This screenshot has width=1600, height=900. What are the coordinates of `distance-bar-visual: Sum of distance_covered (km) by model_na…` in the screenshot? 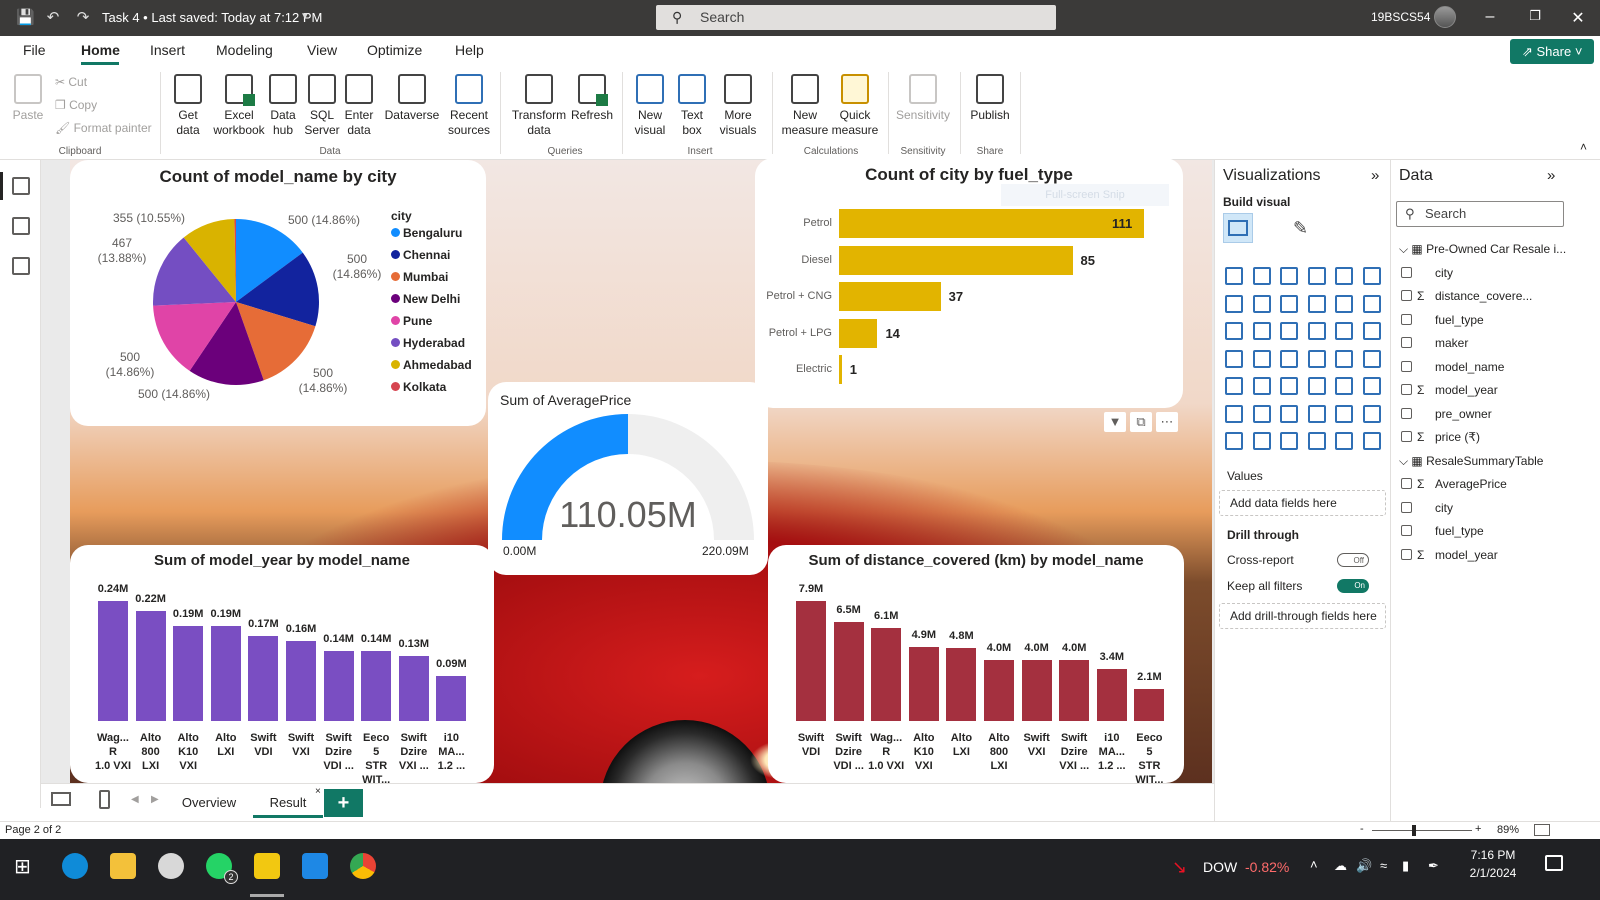 It's located at (976, 664).